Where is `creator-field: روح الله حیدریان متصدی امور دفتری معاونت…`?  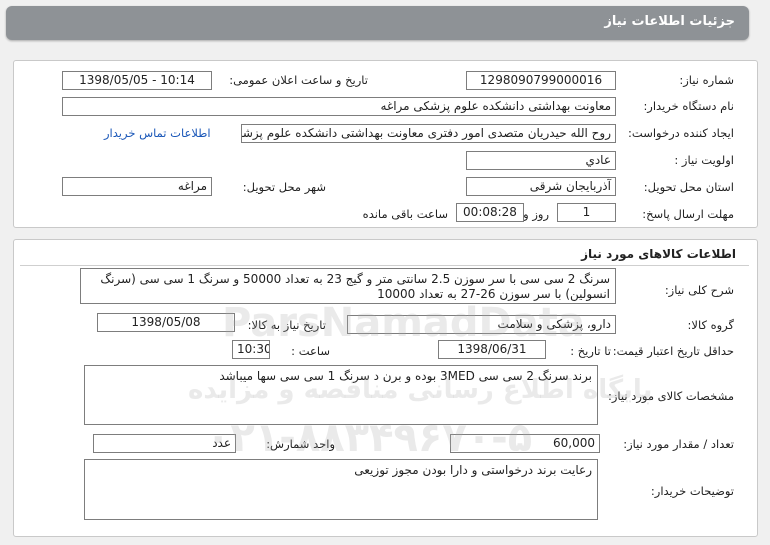 creator-field: روح الله حیدریان متصدی امور دفتری معاونت… is located at coordinates (428, 133).